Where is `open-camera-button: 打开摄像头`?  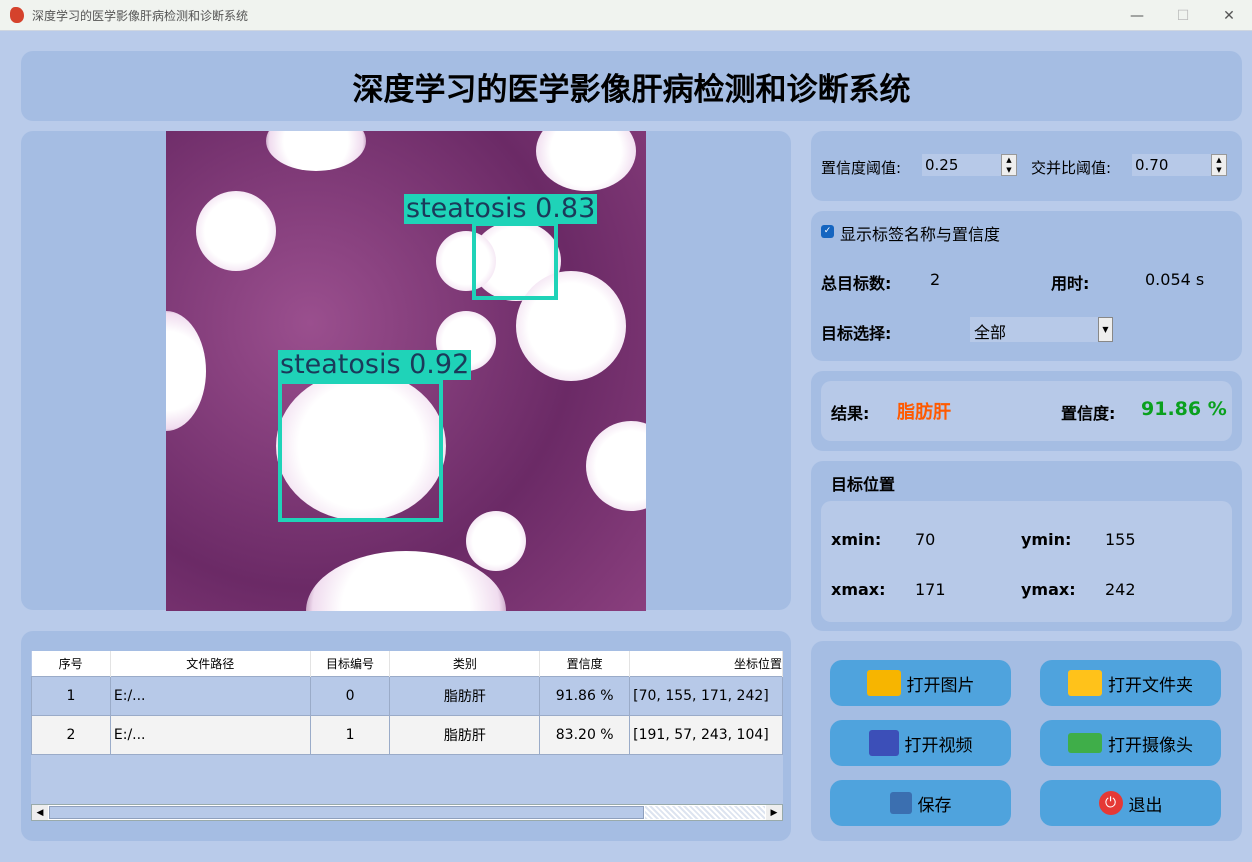 open-camera-button: 打开摄像头 is located at coordinates (1130, 743).